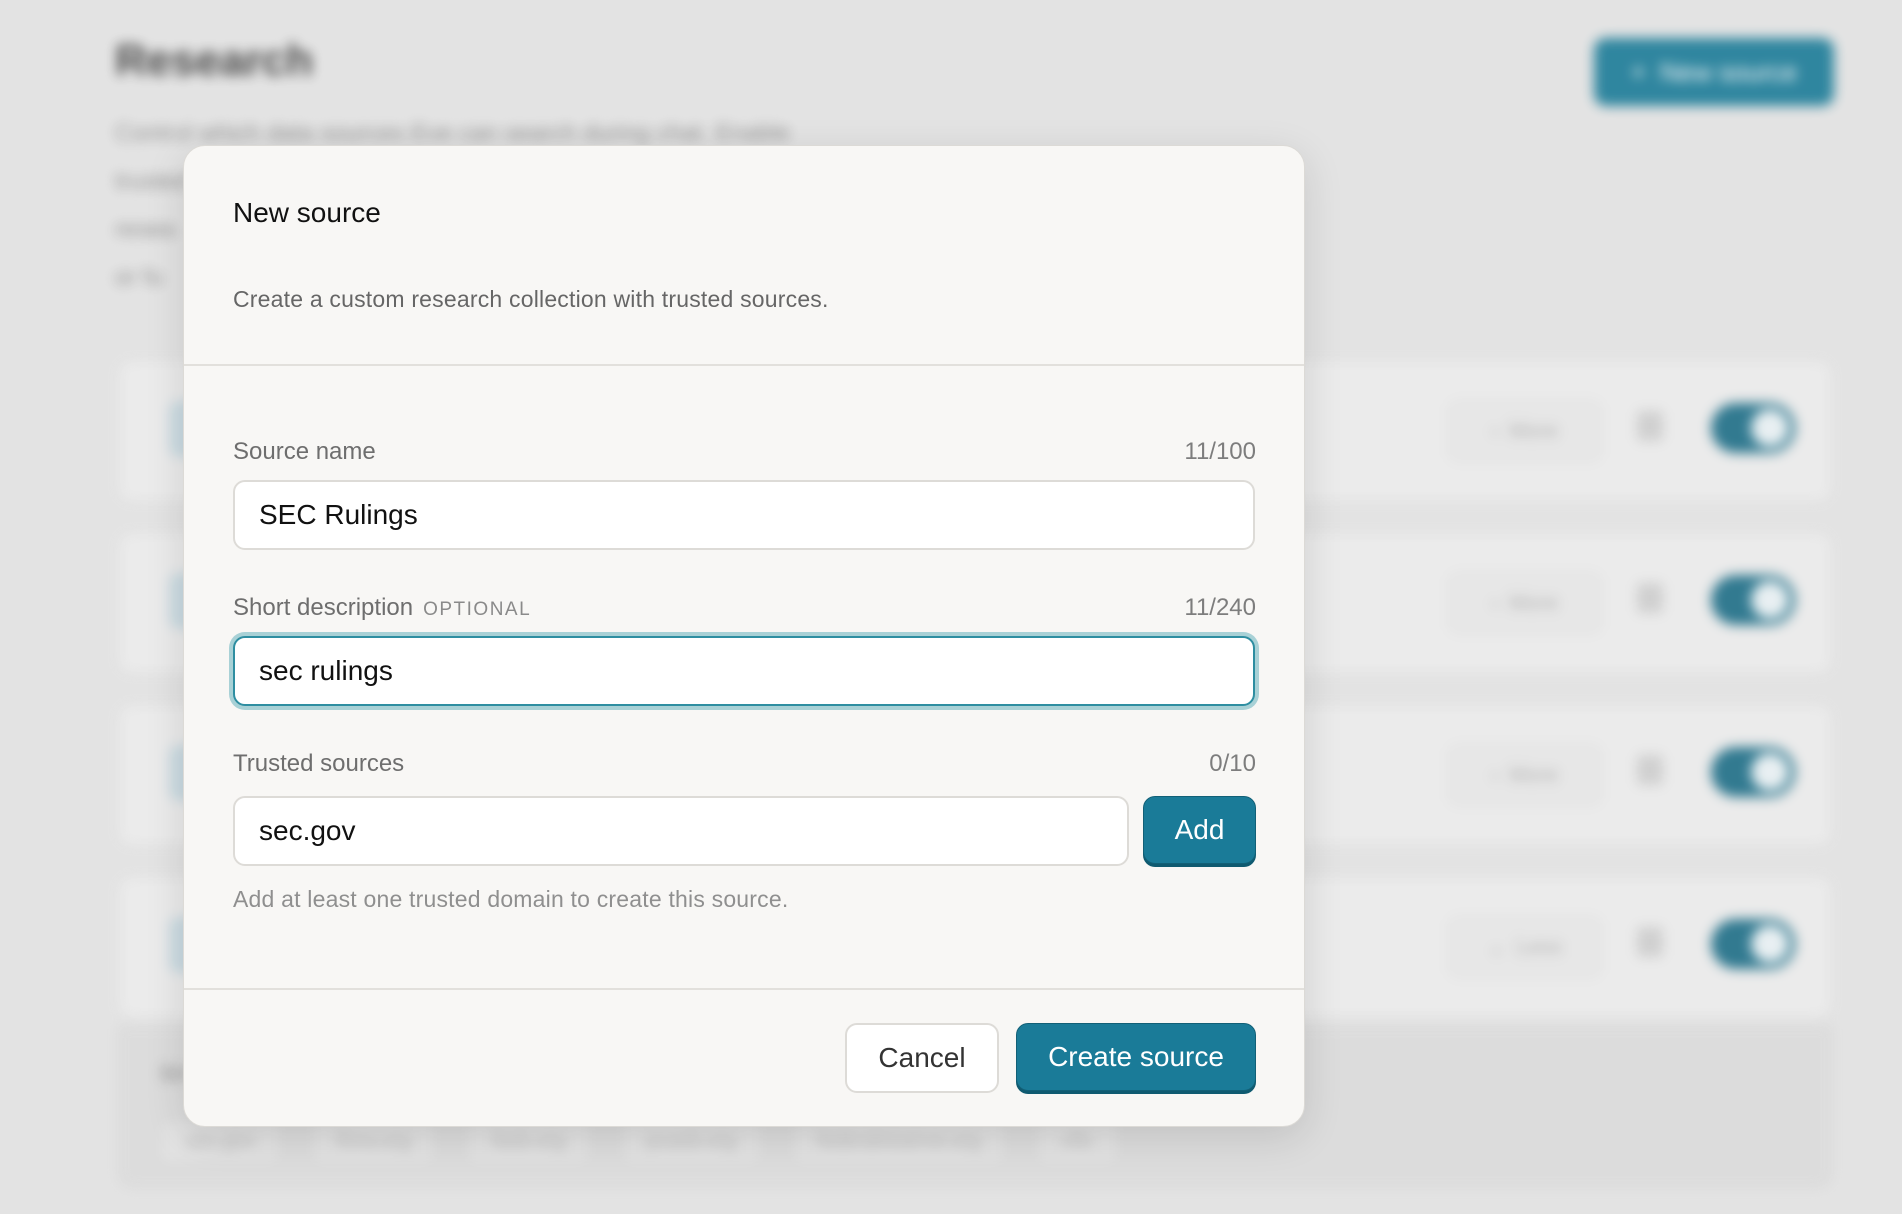 The width and height of the screenshot is (1902, 1214). What do you see at coordinates (1638, 71) in the screenshot?
I see `plus-icon: +` at bounding box center [1638, 71].